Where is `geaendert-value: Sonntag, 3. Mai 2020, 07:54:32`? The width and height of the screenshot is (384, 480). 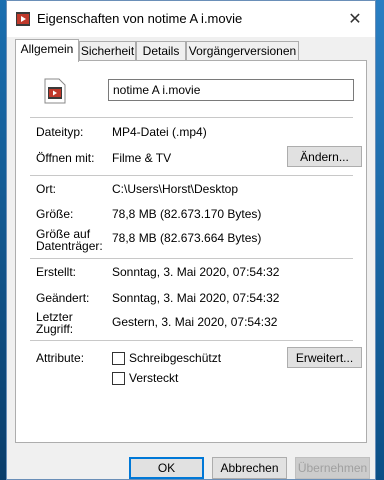 geaendert-value: Sonntag, 3. Mai 2020, 07:54:32 is located at coordinates (196, 298).